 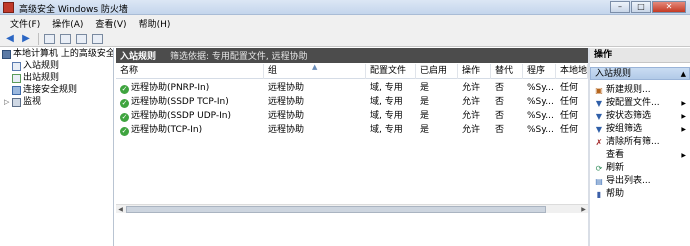 What do you see at coordinates (120, 209) in the screenshot?
I see `scroll-left-icon: ◀` at bounding box center [120, 209].